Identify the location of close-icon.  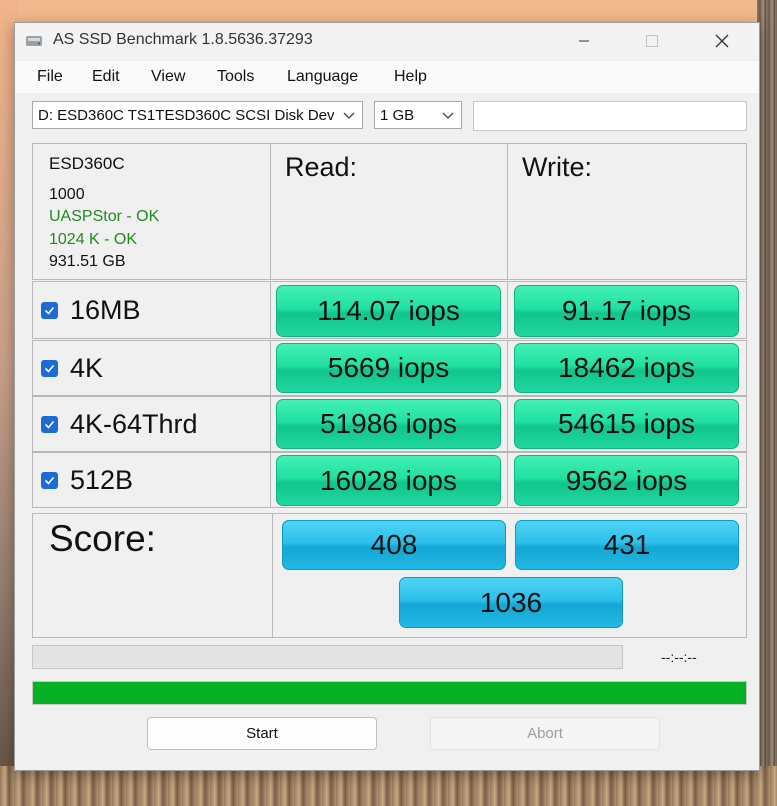
(722, 41).